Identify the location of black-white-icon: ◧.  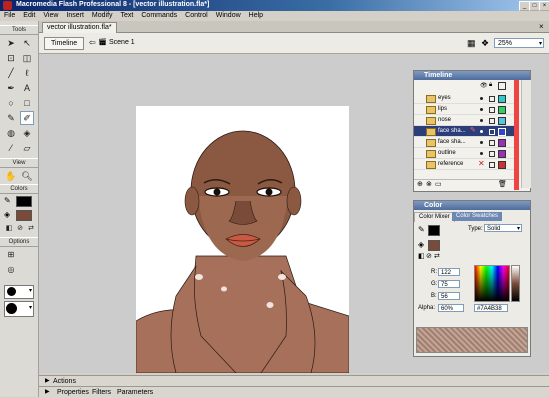
(421, 256).